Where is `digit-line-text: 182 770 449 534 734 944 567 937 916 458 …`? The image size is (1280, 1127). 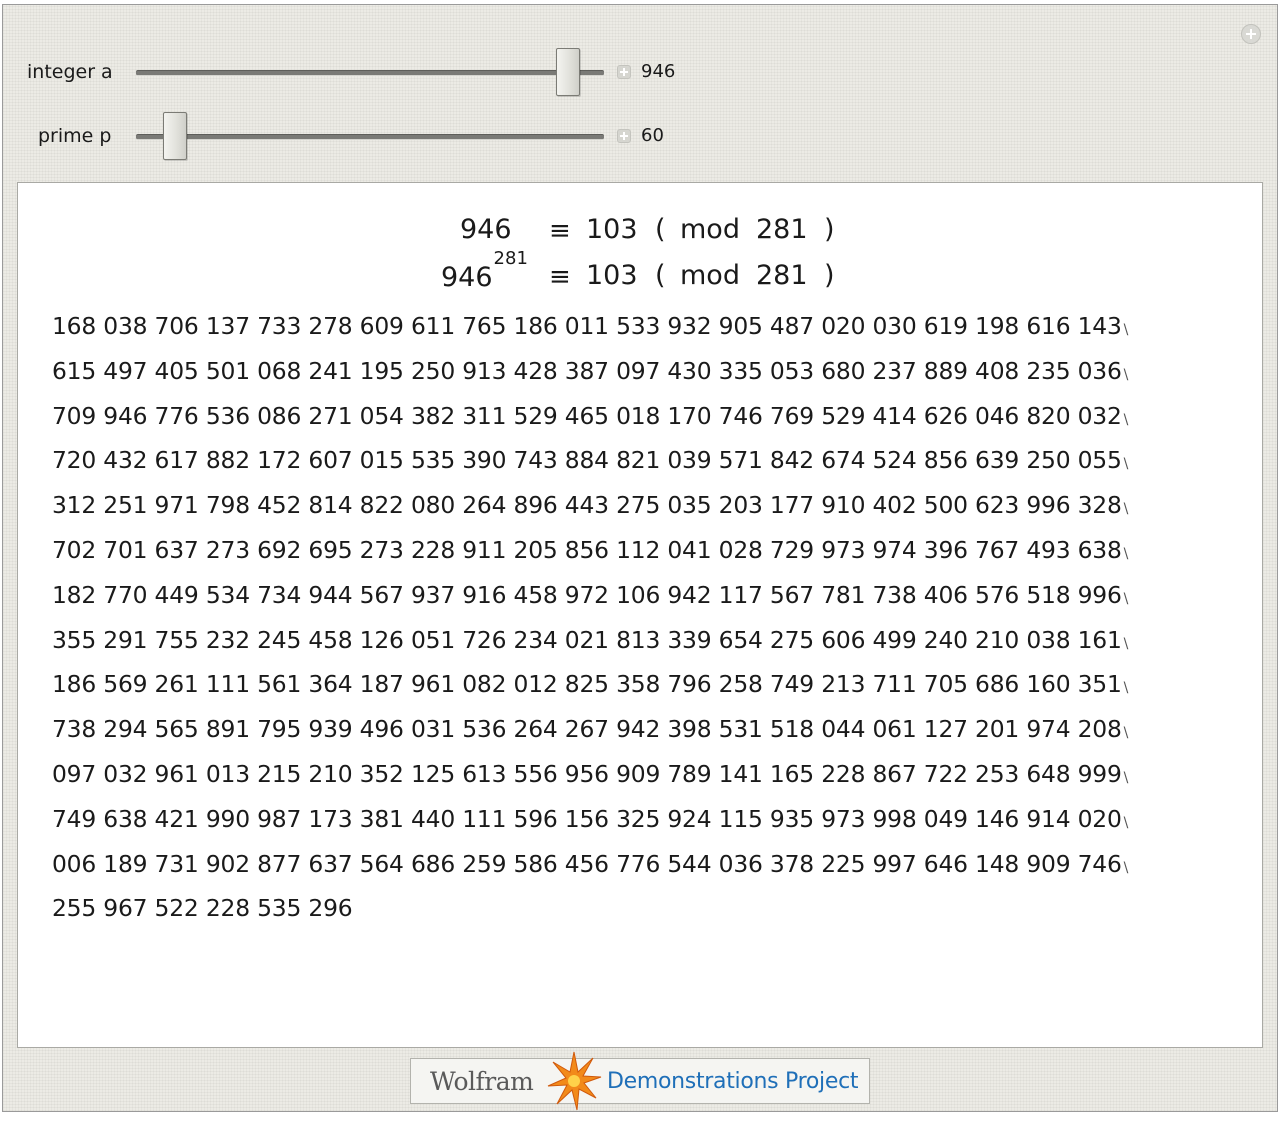 digit-line-text: 182 770 449 534 734 944 567 937 916 458 … is located at coordinates (587, 594).